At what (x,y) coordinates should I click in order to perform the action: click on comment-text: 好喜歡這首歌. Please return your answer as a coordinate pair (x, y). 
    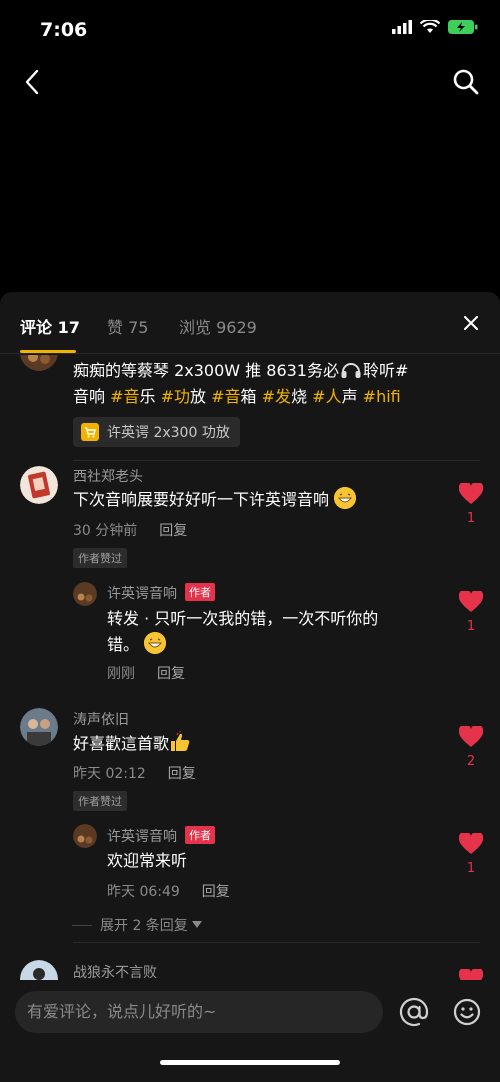
    Looking at the image, I should click on (132, 743).